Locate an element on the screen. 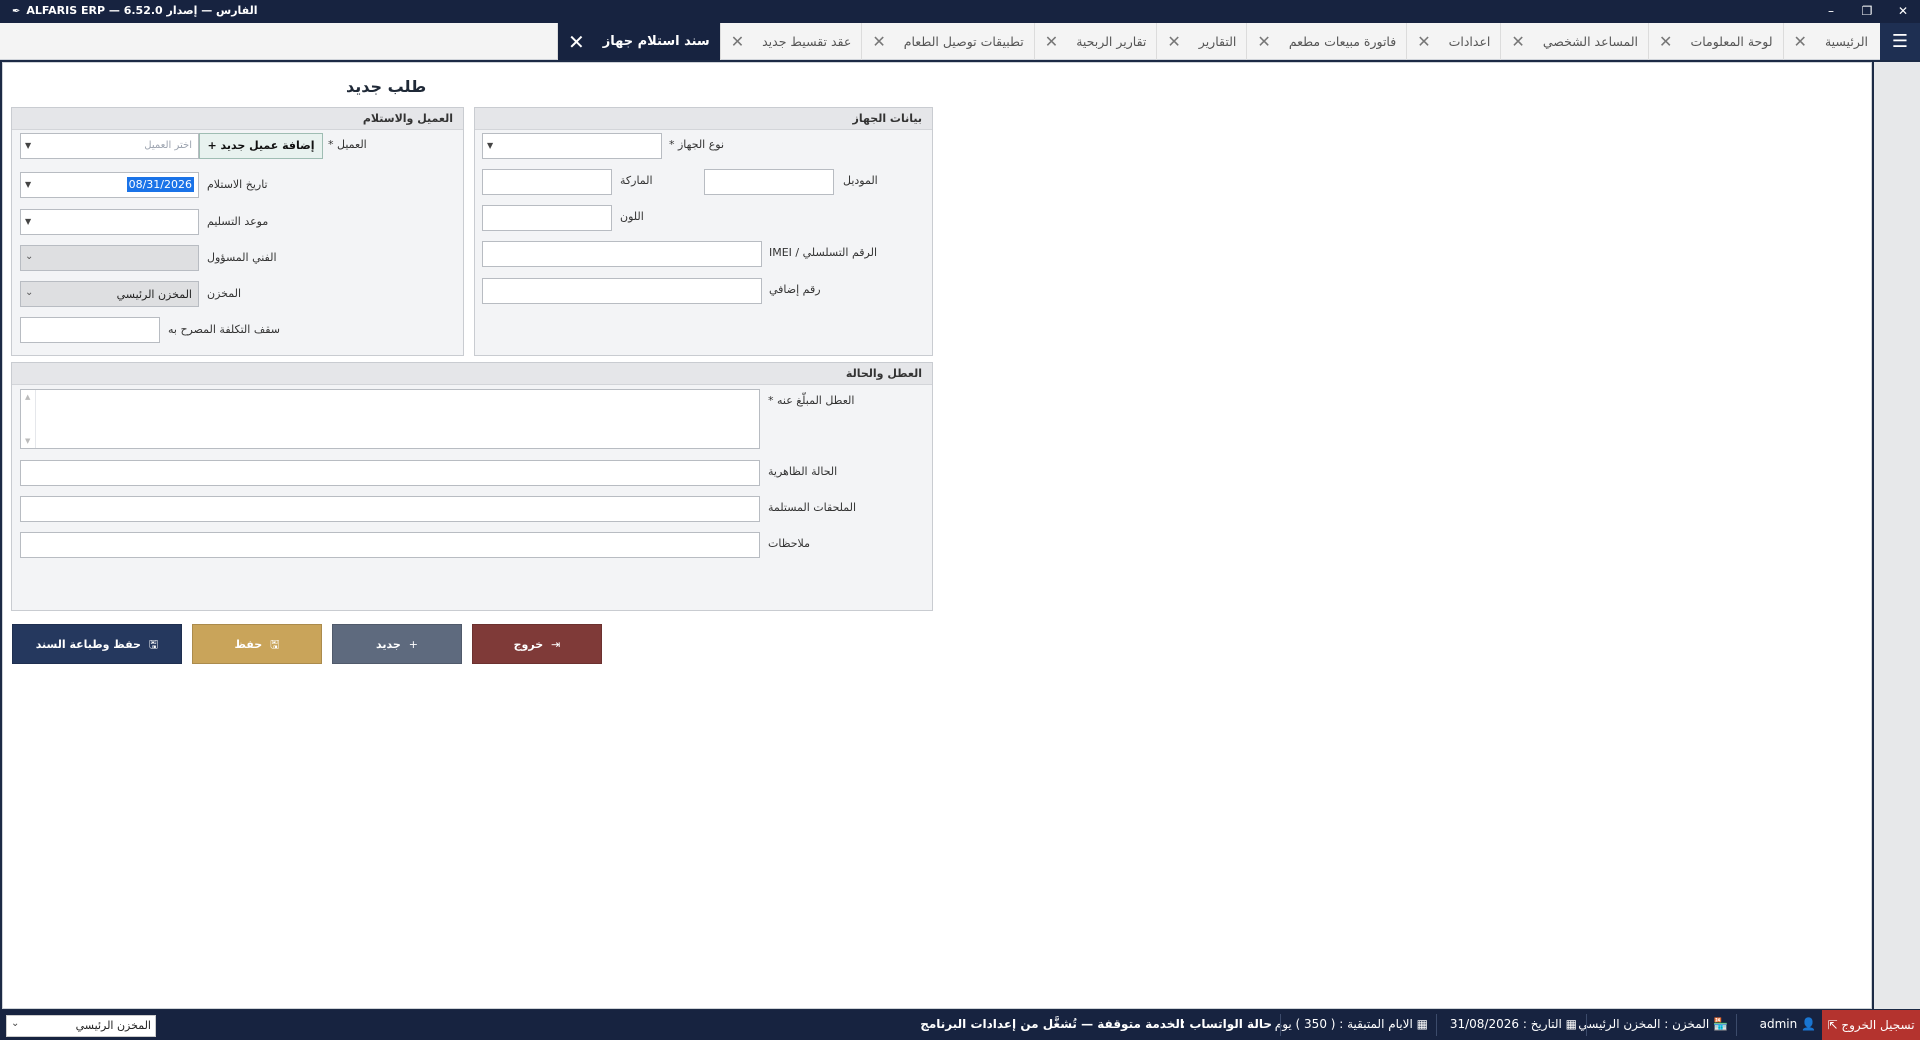  calendar-icon: ▦ is located at coordinates (1420, 1024).